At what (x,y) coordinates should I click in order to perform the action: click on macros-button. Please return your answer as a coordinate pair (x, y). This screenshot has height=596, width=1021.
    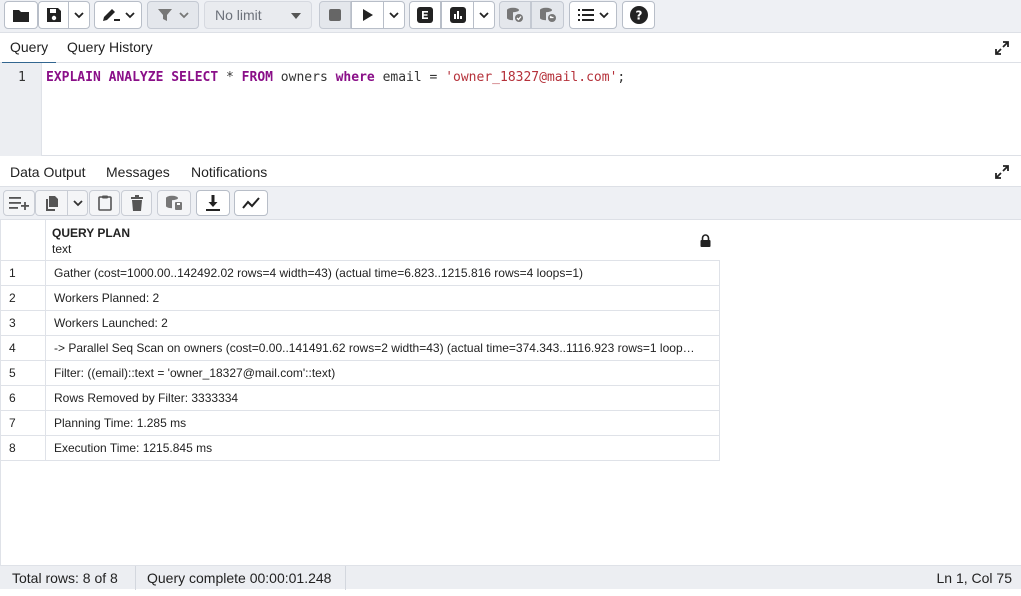
    Looking at the image, I should click on (593, 15).